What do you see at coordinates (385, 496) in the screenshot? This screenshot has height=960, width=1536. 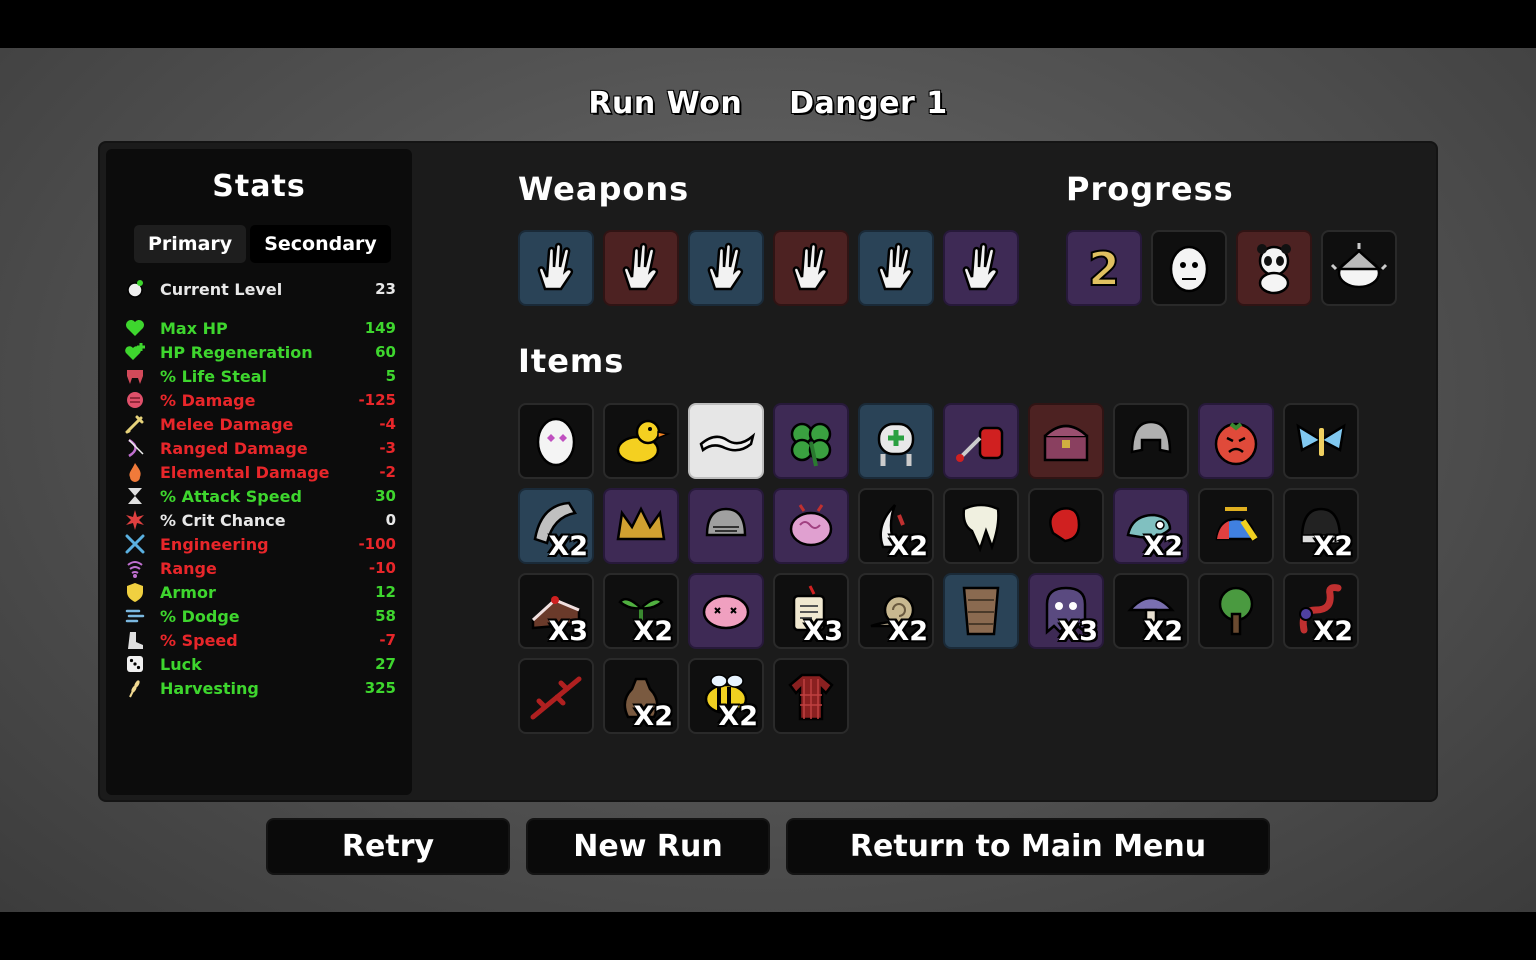 I see `stat-value: 30` at bounding box center [385, 496].